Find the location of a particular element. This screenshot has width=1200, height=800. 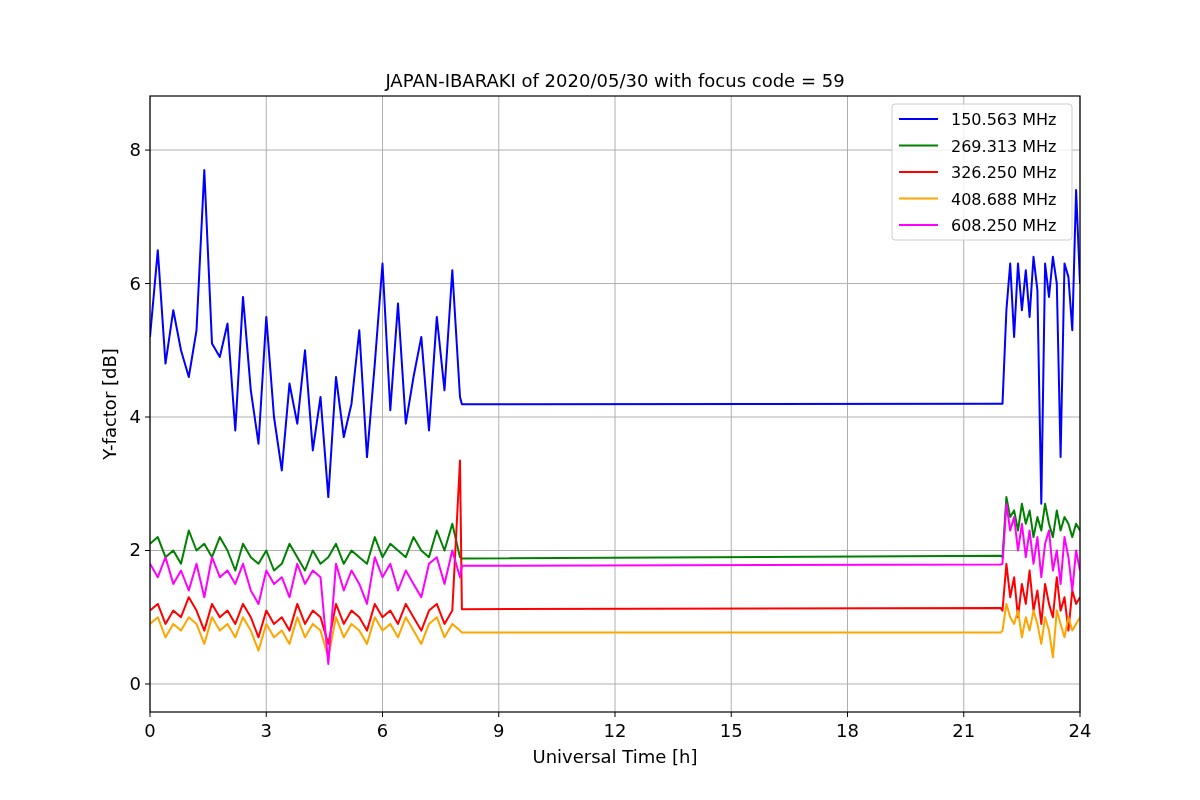

y-tick-label: 0 is located at coordinates (135, 683).